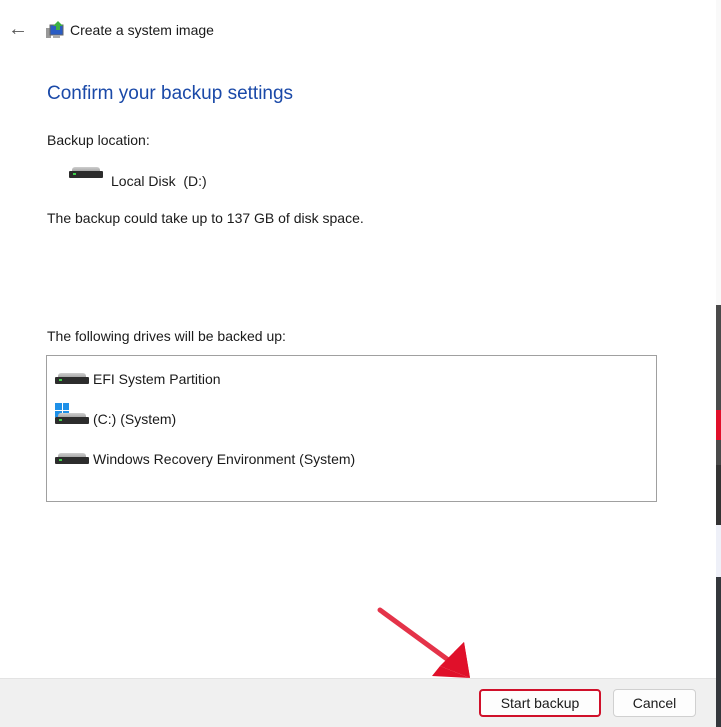  I want to click on list-item: Windows Recovery Environment (System), so click(205, 459).